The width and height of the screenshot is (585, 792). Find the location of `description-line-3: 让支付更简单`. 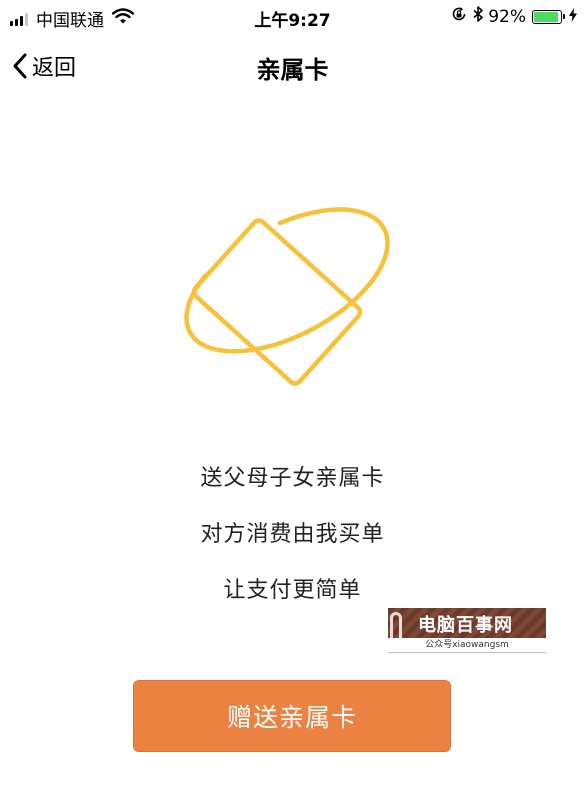

description-line-3: 让支付更简单 is located at coordinates (292, 590).